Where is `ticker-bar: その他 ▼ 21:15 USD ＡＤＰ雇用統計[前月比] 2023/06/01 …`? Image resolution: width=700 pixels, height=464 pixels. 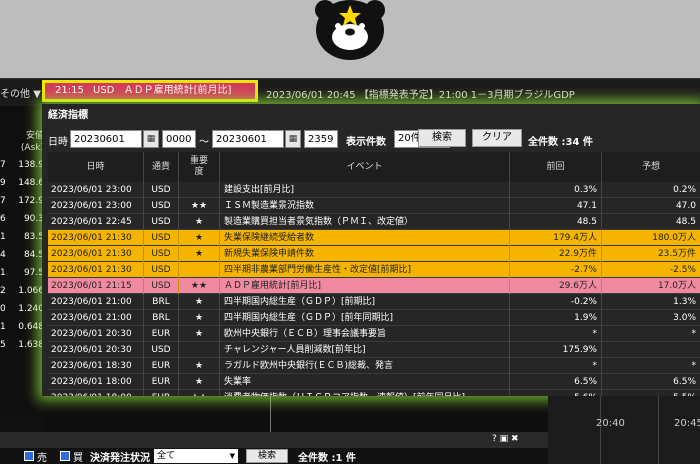
ticker-bar: その他 ▼ 21:15 USD ＡＤＰ雇用統計[前月比] 2023/06/01 … is located at coordinates (350, 92).